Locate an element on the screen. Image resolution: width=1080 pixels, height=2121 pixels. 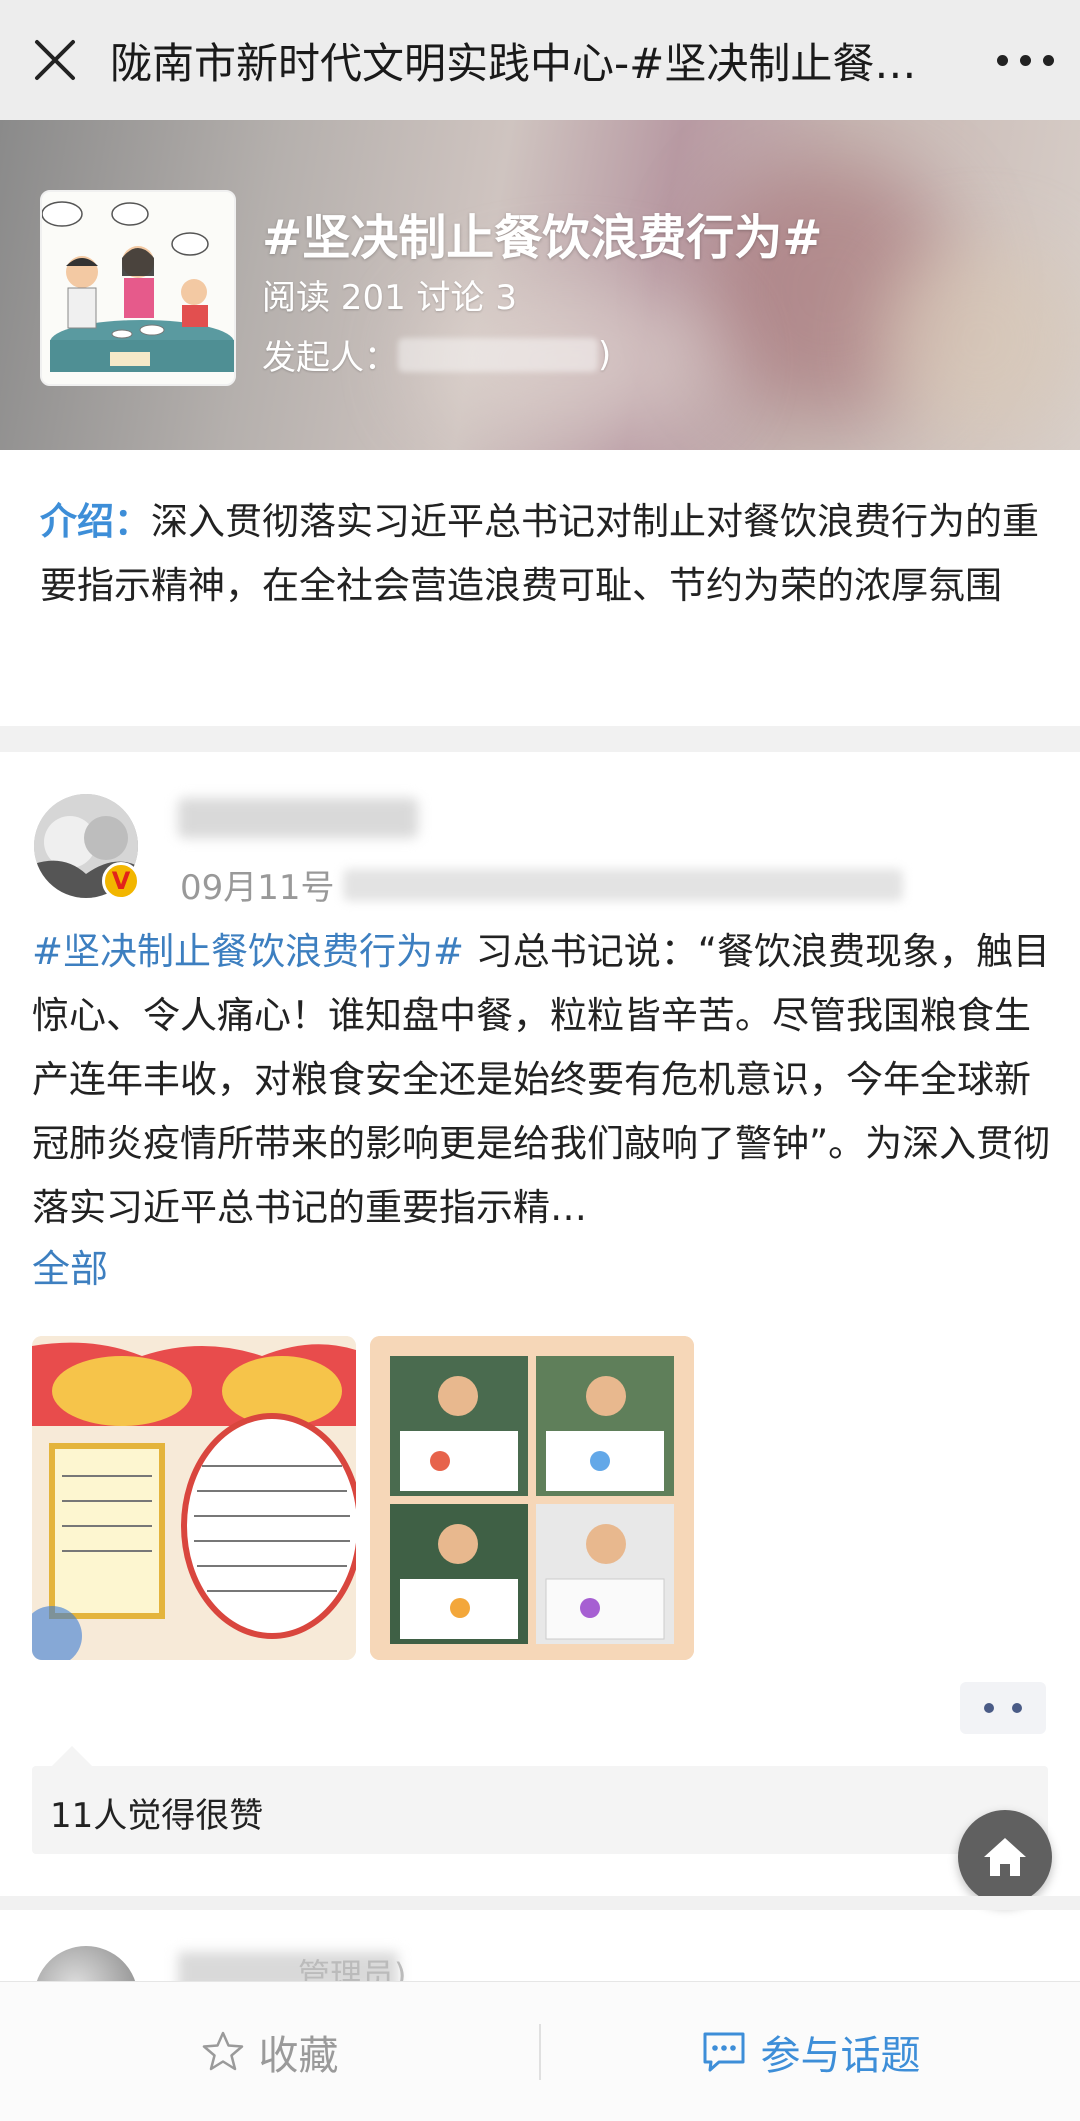
home-button is located at coordinates (1005, 1857).